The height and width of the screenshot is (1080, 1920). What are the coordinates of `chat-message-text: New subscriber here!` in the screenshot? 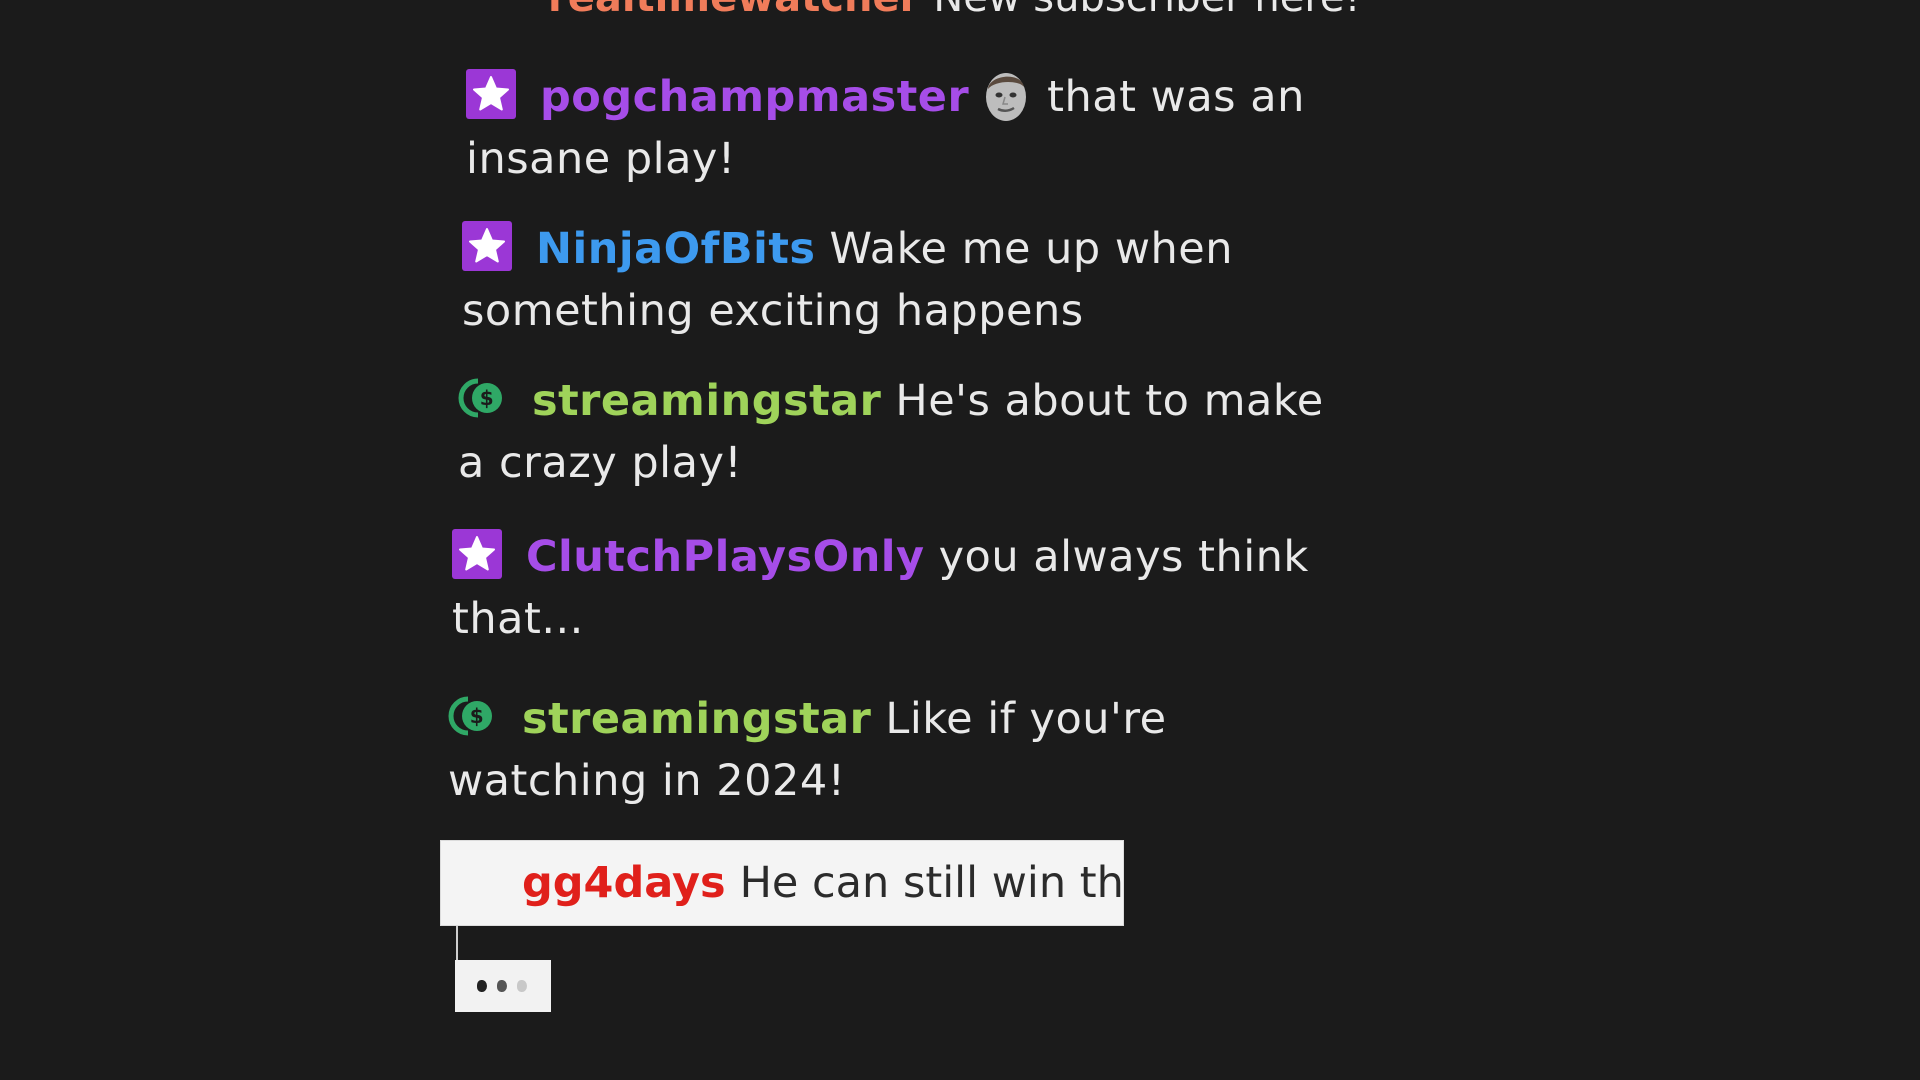 It's located at (1146, 10).